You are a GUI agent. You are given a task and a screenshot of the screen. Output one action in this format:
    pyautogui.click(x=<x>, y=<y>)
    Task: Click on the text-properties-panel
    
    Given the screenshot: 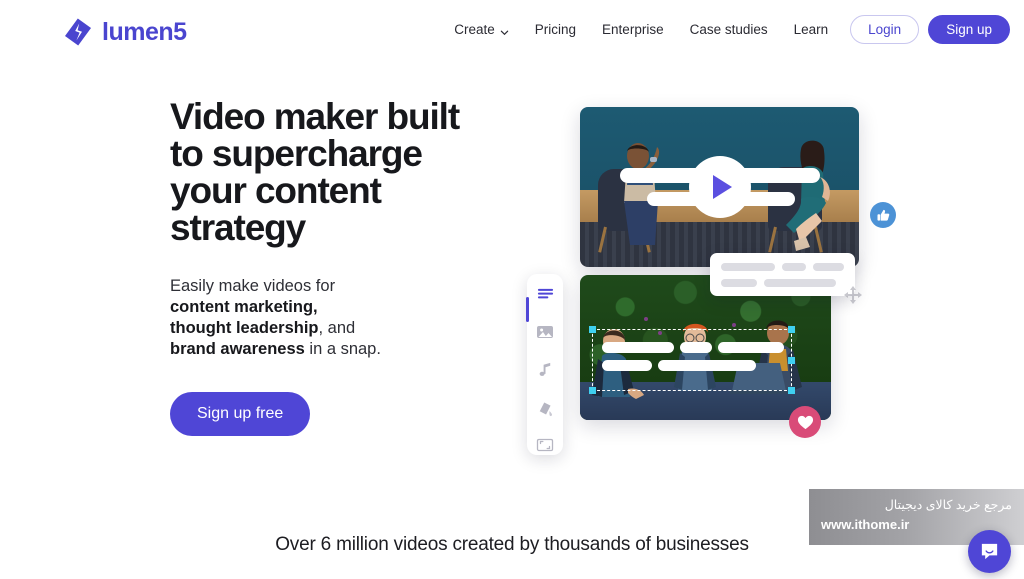 What is the action you would take?
    pyautogui.click(x=782, y=274)
    